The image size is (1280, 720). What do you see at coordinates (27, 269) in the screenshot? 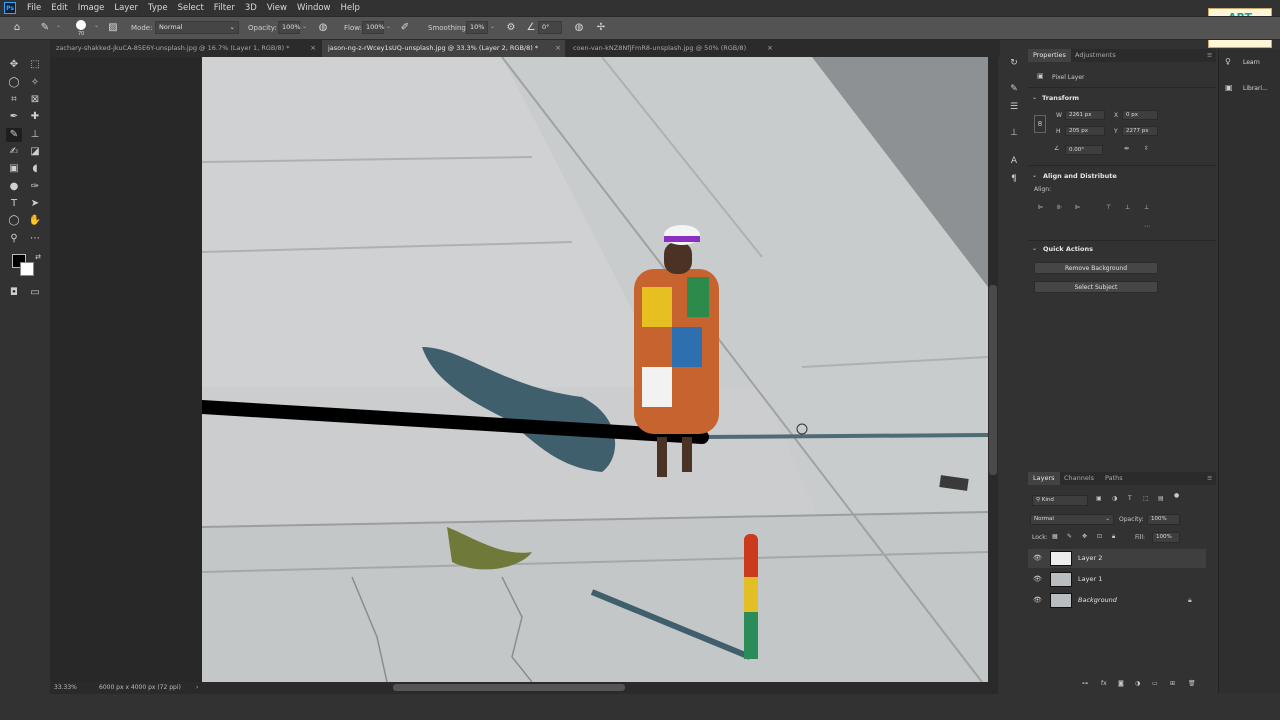
I see `background-color-swatch` at bounding box center [27, 269].